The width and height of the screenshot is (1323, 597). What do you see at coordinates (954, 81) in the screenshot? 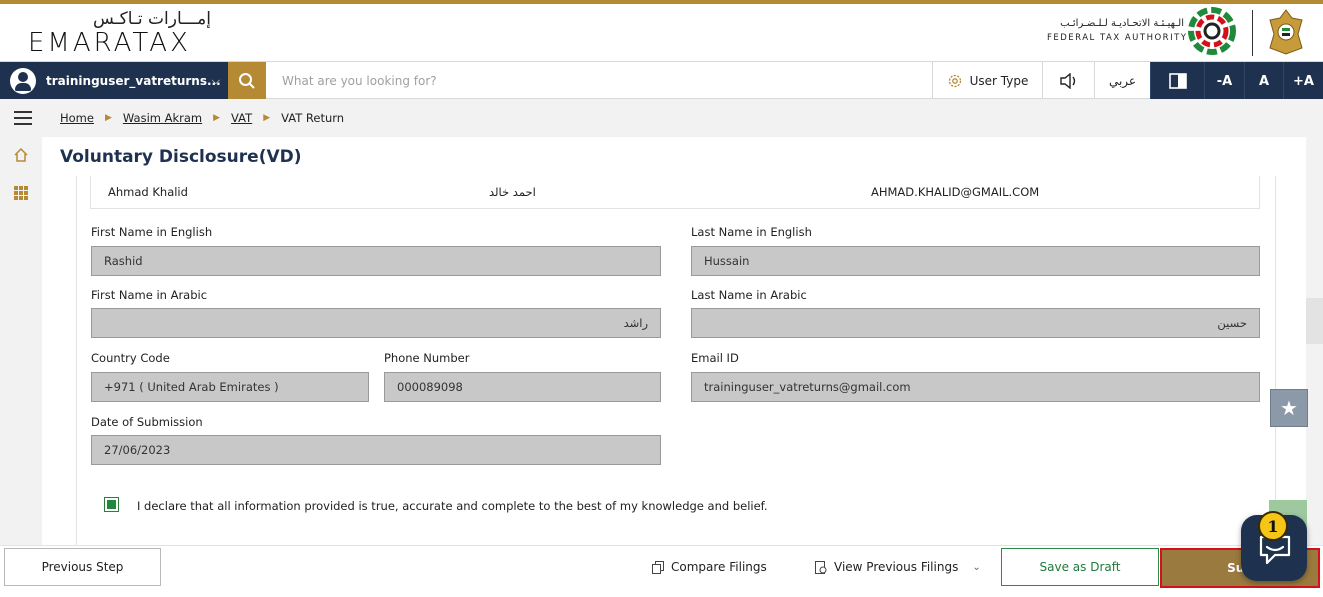
I see `gear-icon` at bounding box center [954, 81].